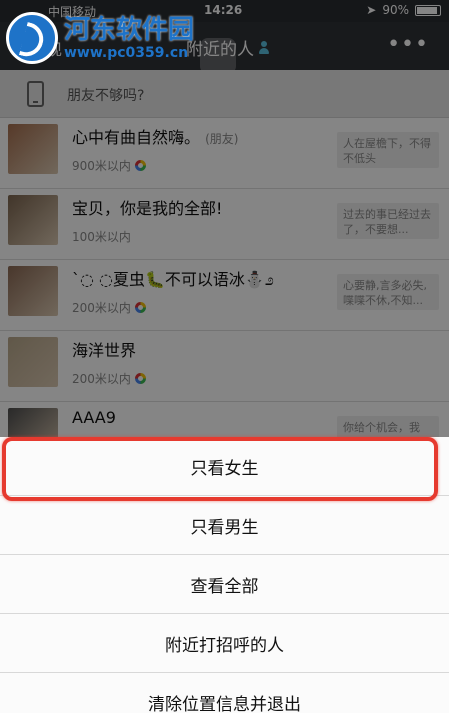 Image resolution: width=449 pixels, height=713 pixels. I want to click on sheet-option: 清除位置信息并退出, so click(224, 693).